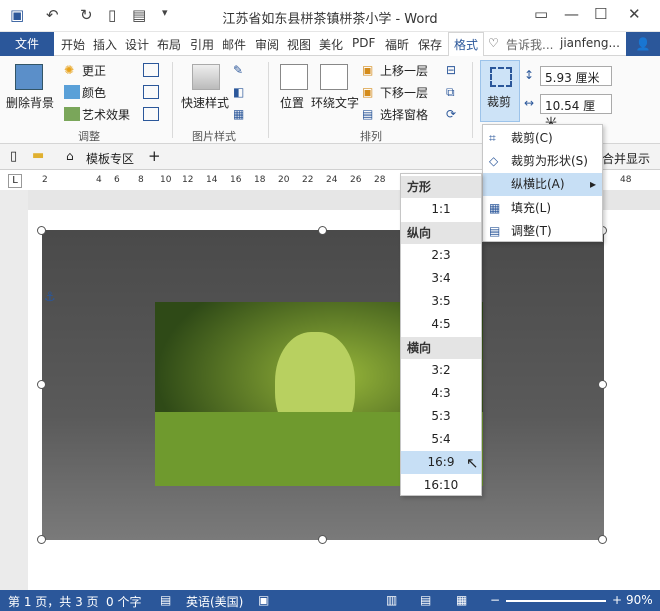 The height and width of the screenshot is (611, 660). Describe the element at coordinates (241, 114) in the screenshot. I see `picture-layout-icon: ▦` at that location.